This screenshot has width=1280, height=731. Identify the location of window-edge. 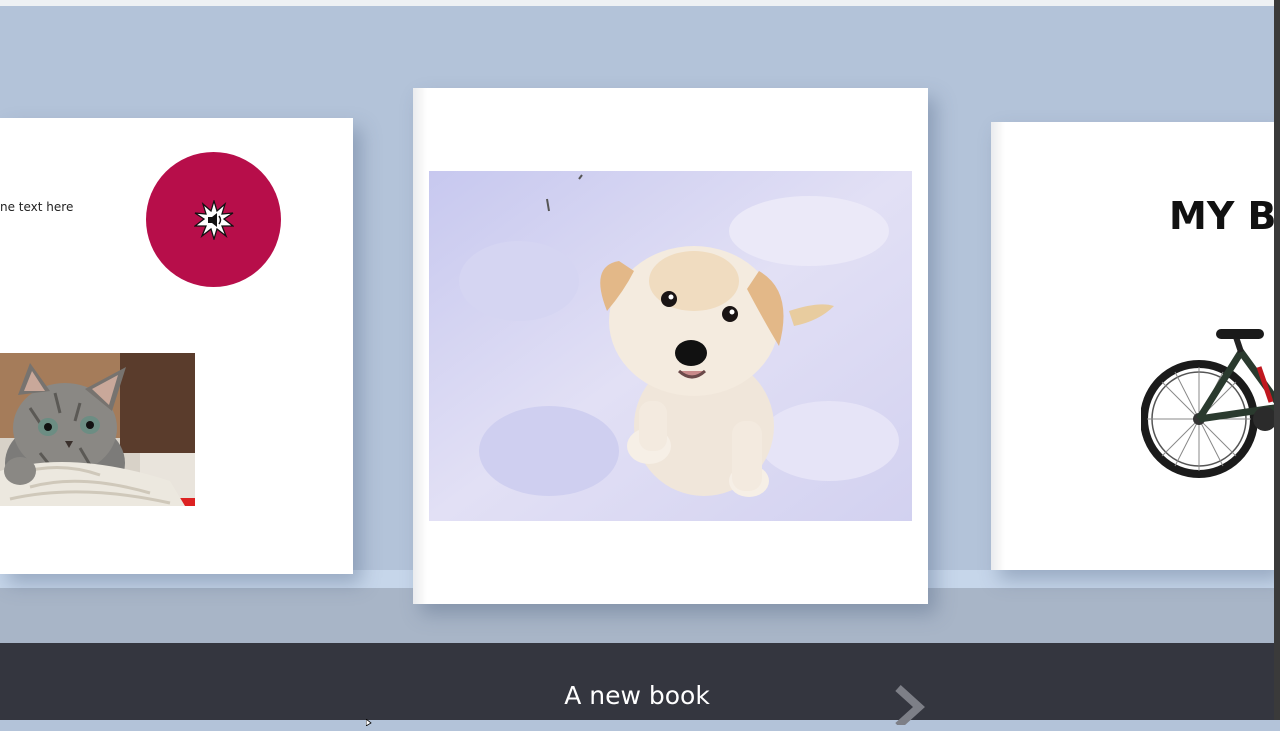
(1277, 360).